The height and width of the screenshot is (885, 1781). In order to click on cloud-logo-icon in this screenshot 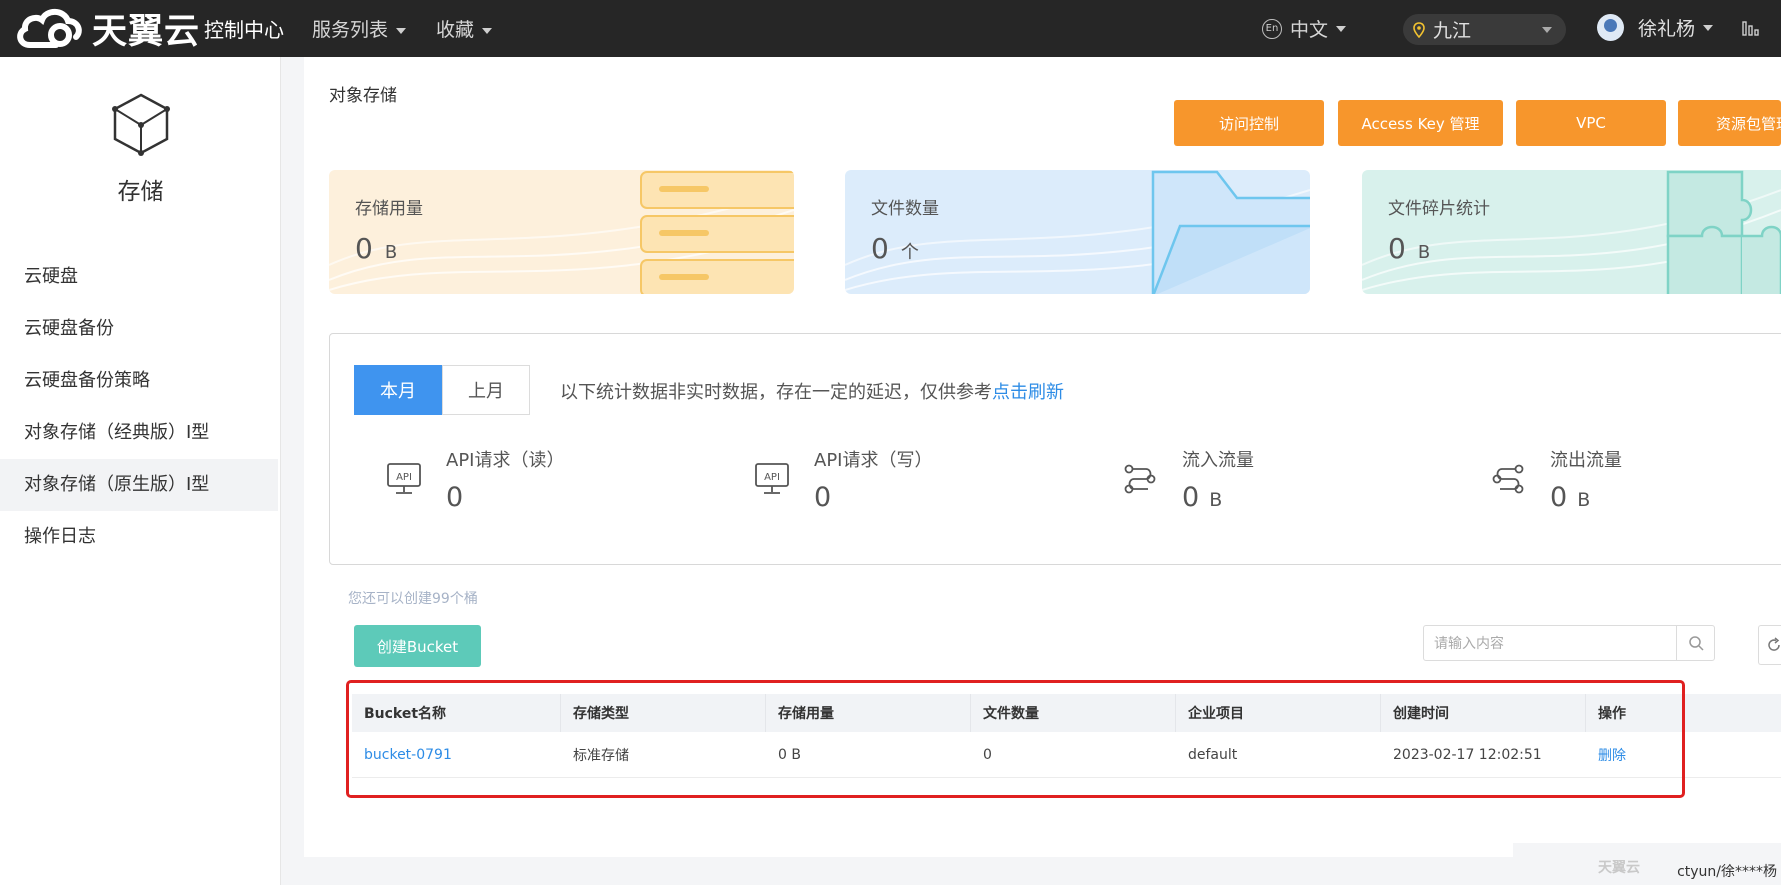, I will do `click(49, 28)`.